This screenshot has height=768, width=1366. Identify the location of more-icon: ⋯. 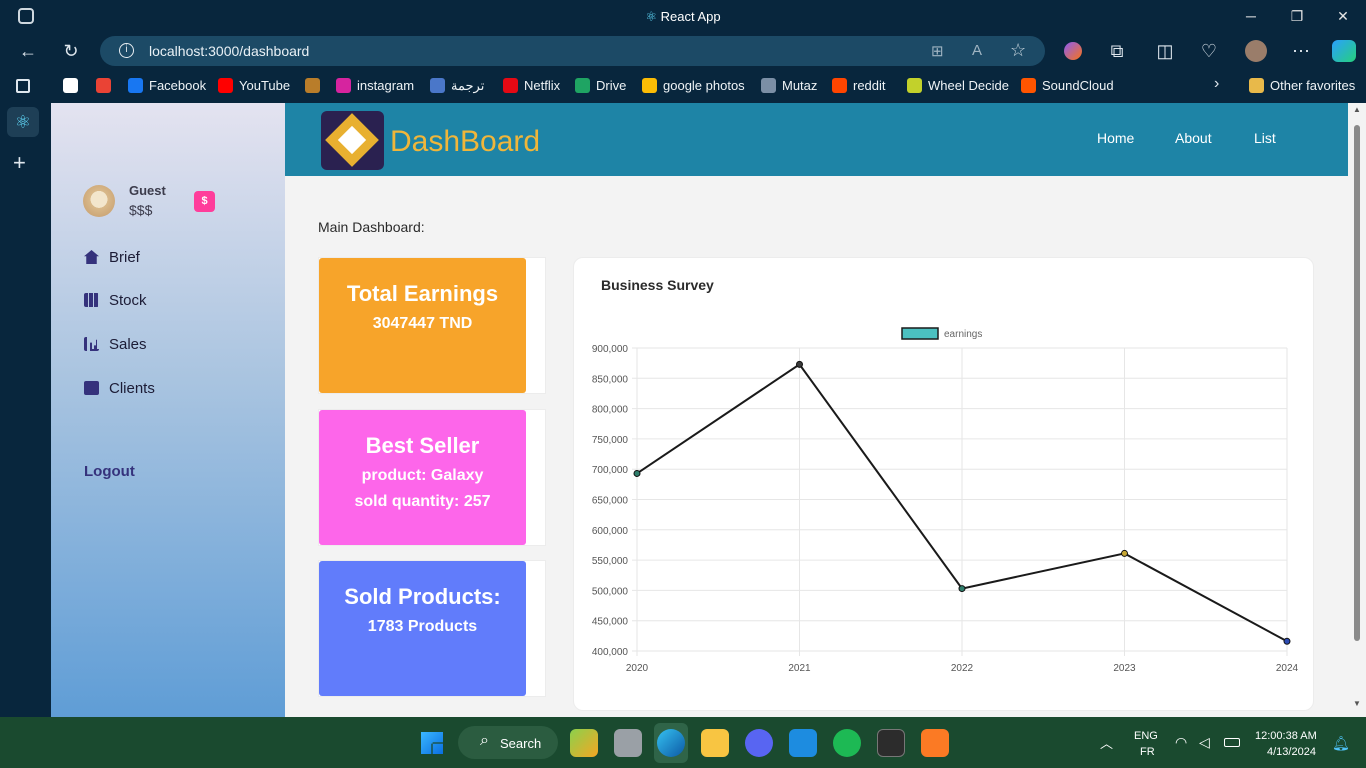
(1301, 51).